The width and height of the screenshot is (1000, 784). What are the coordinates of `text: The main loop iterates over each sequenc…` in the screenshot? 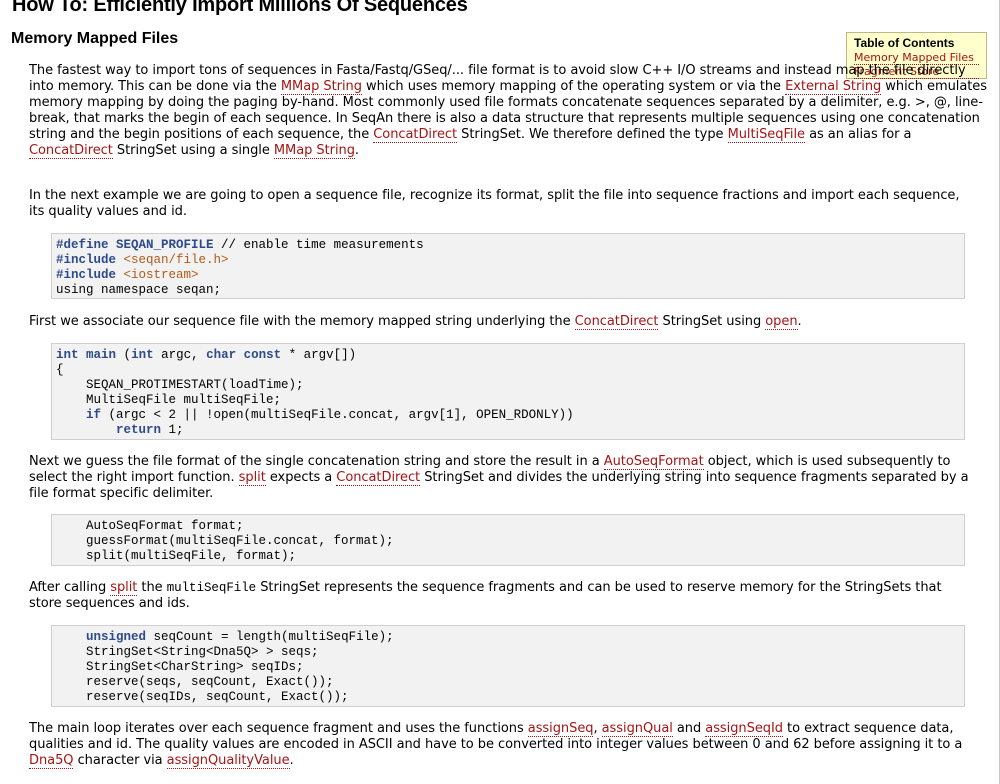 It's located at (278, 728).